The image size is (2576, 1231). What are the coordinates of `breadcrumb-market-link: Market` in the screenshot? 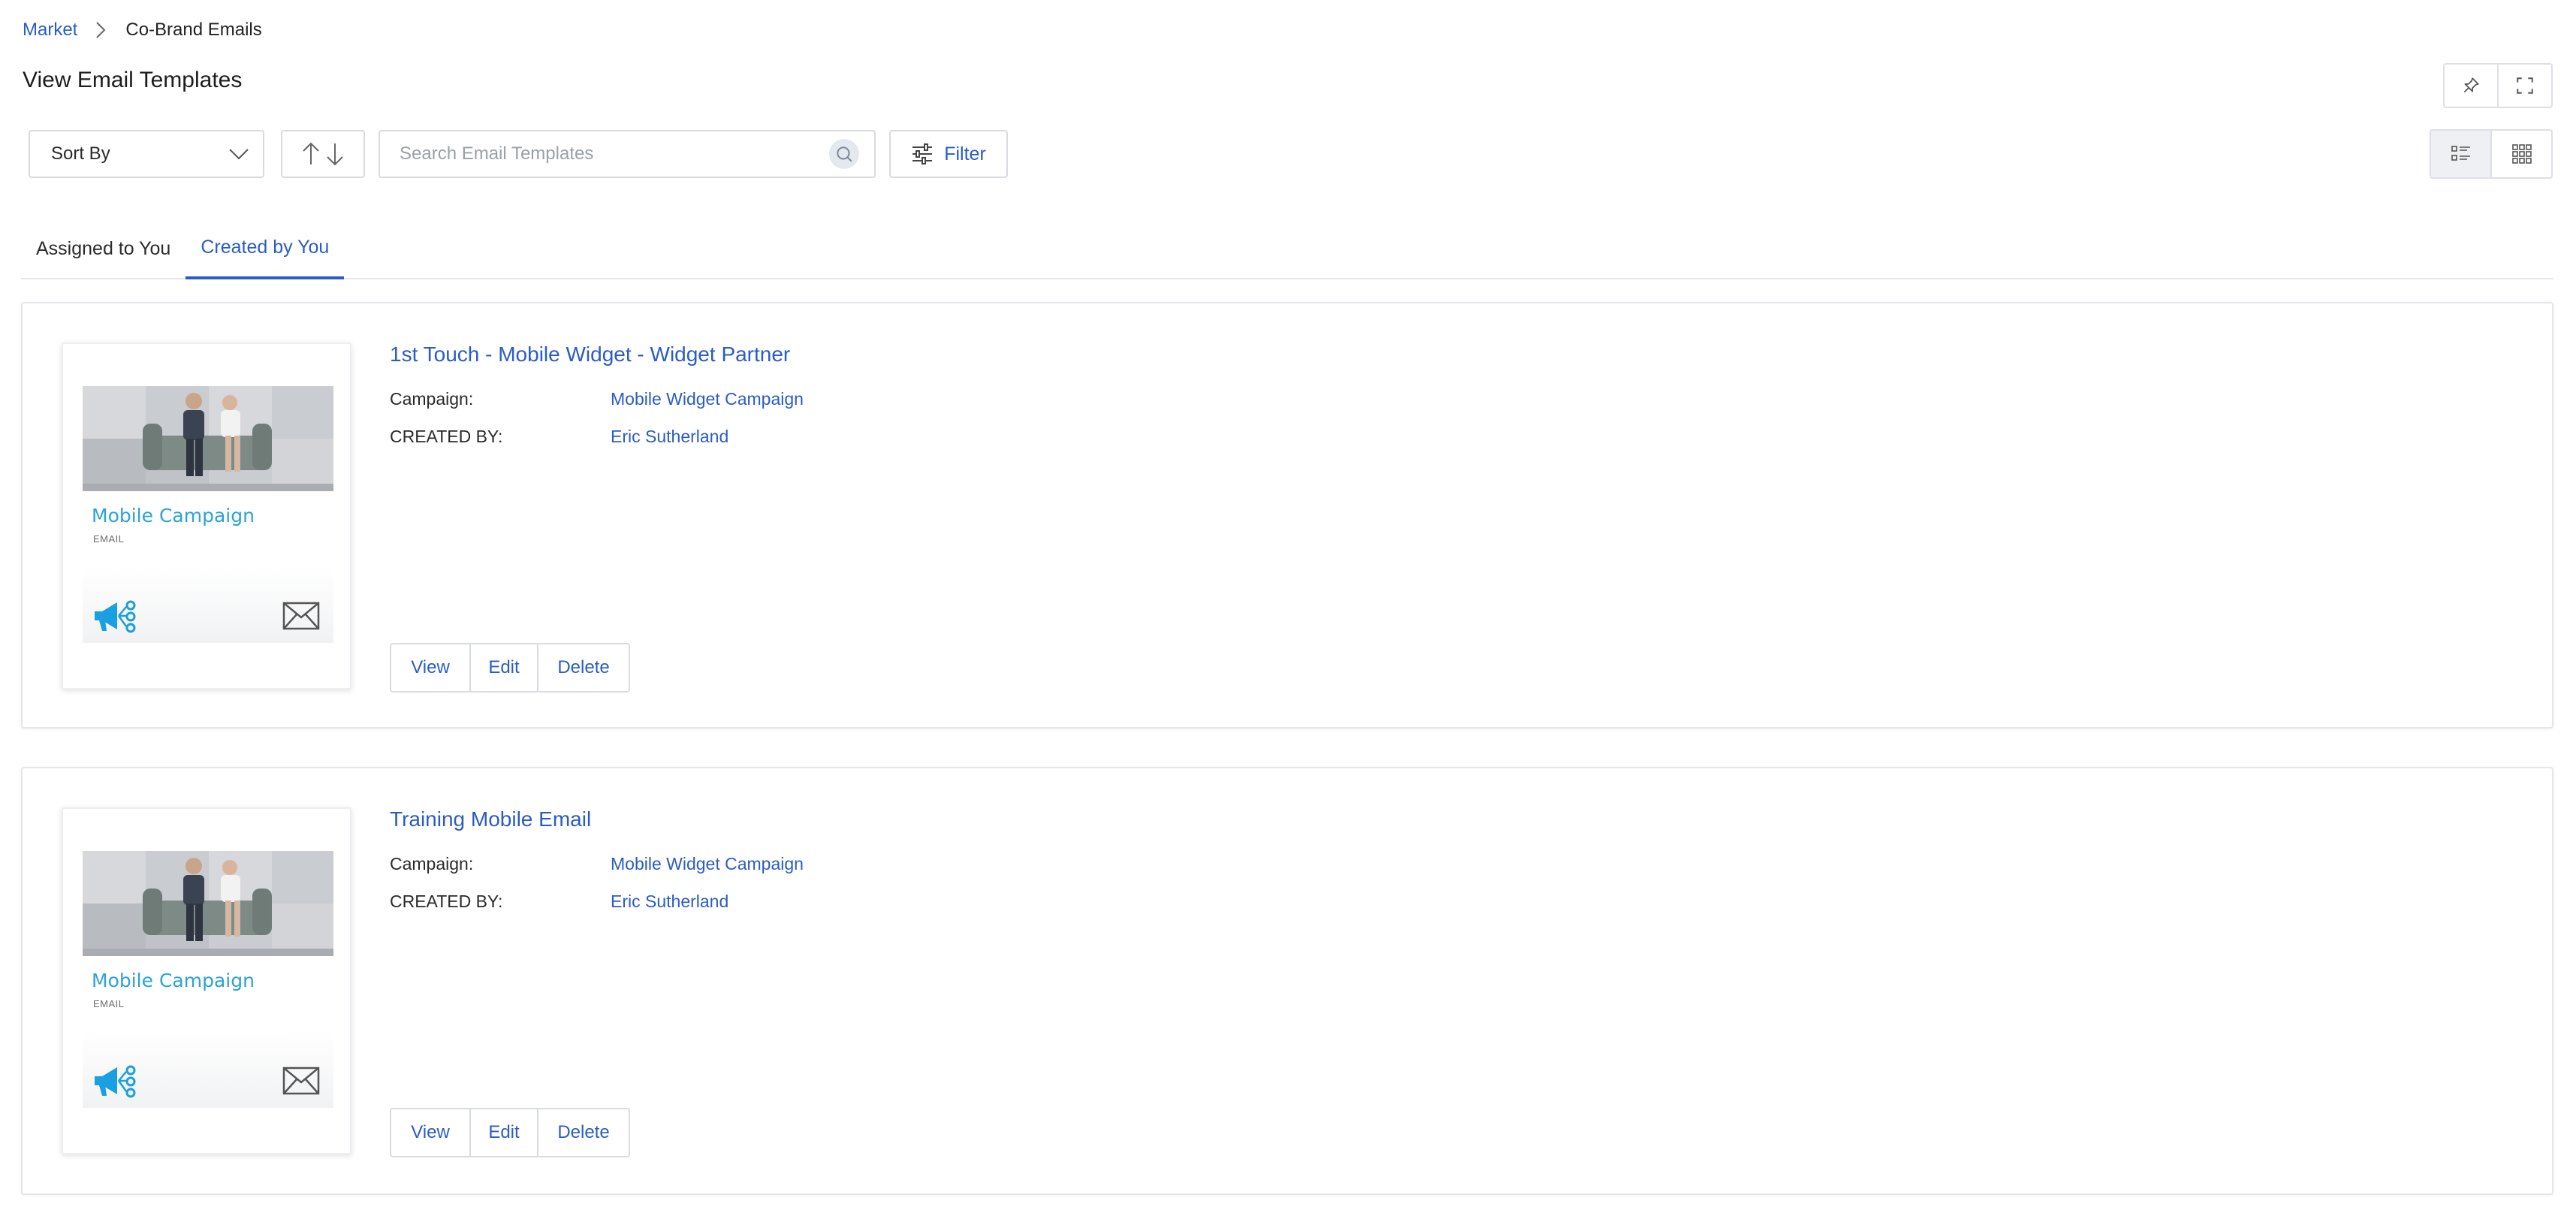 It's located at (50, 30).